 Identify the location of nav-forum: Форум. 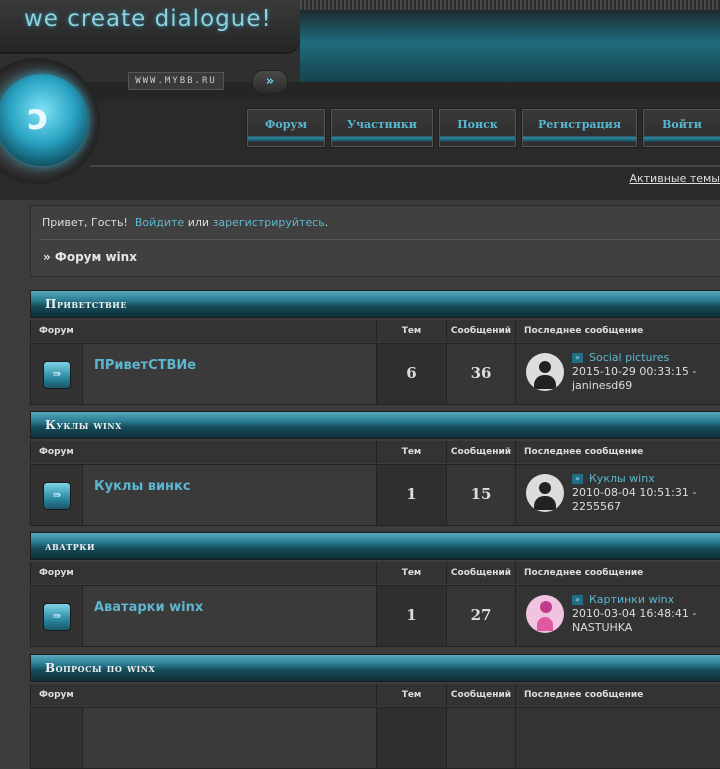
(286, 128).